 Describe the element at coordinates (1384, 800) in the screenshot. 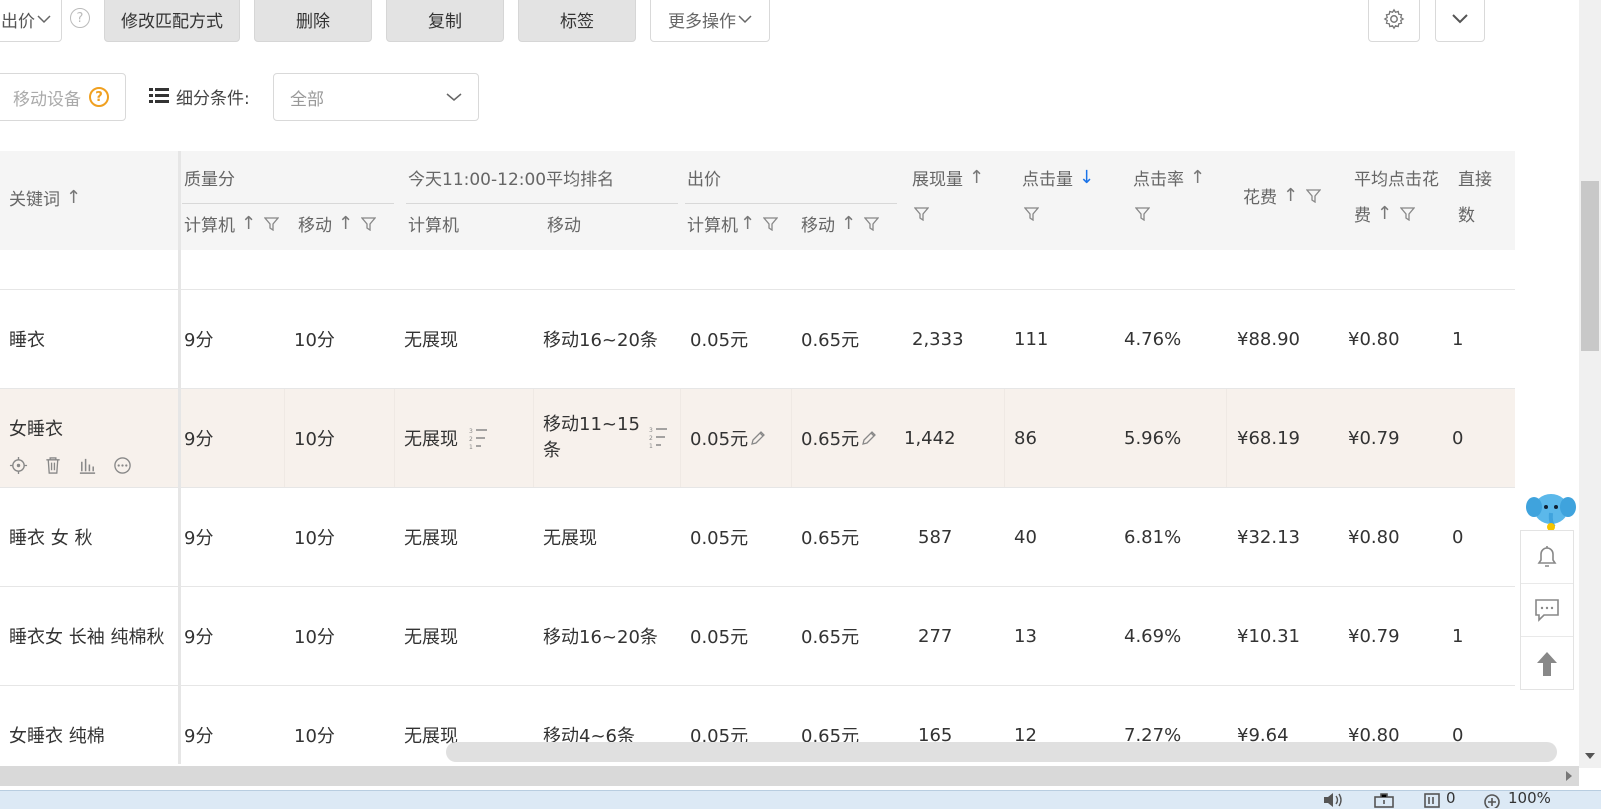

I see `toolbox-icon` at that location.